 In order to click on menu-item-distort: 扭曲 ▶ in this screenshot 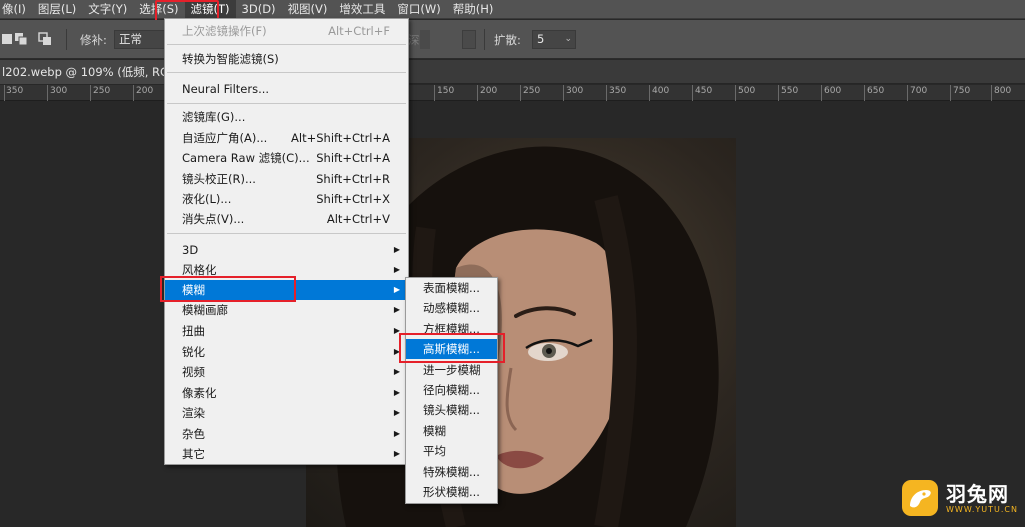, I will do `click(286, 331)`.